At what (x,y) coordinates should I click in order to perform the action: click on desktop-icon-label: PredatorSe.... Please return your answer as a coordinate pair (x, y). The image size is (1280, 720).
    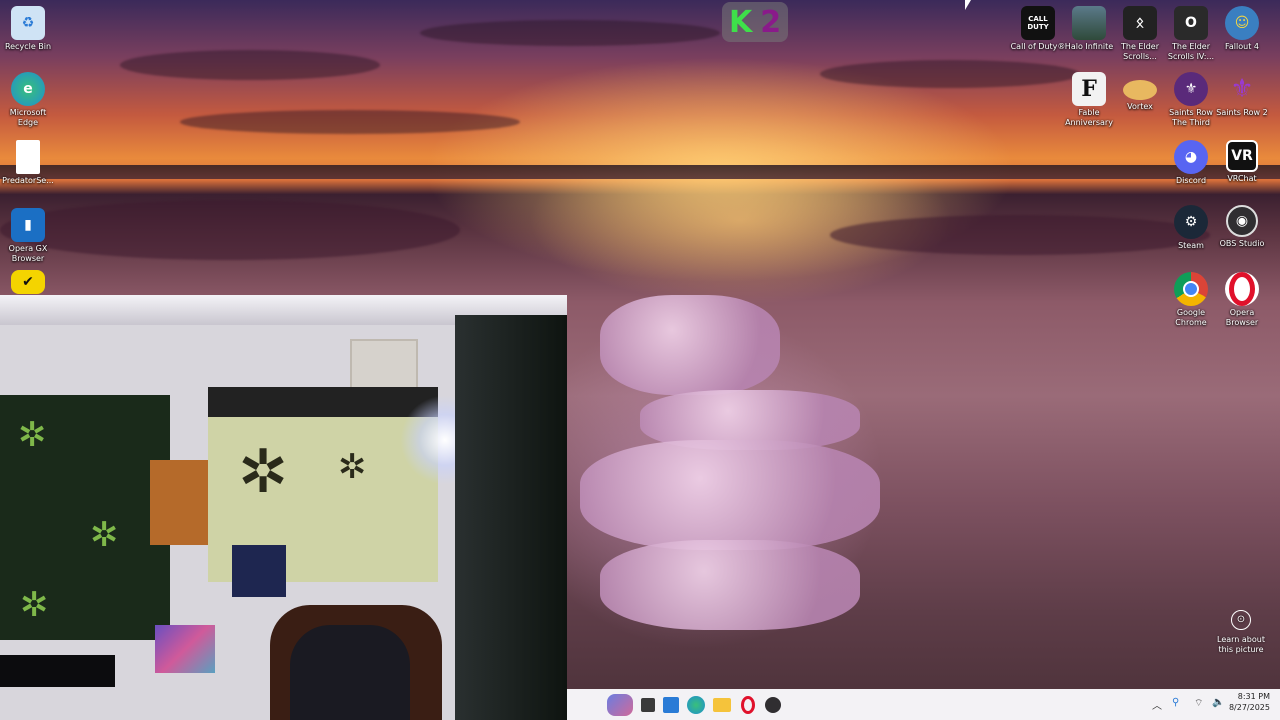
    Looking at the image, I should click on (28, 180).